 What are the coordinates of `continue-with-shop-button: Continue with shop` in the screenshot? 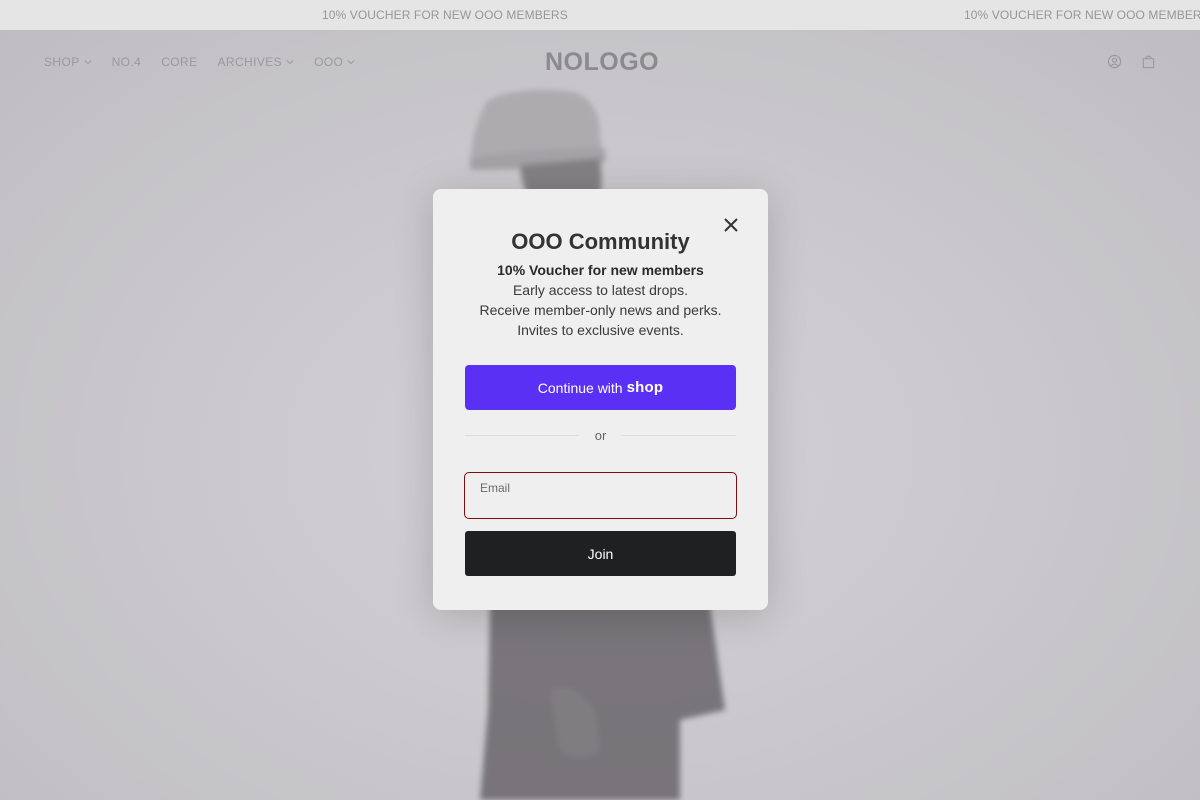 It's located at (600, 387).